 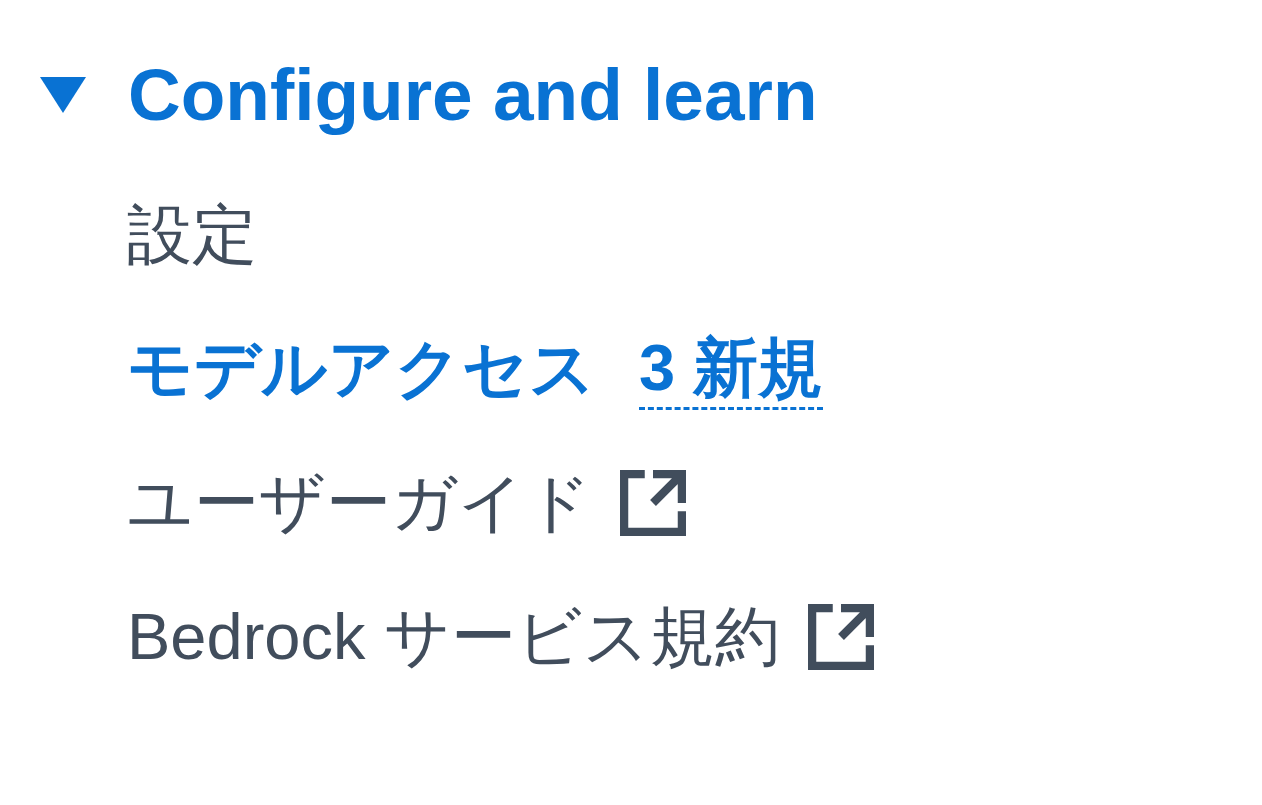 I want to click on section-toggle: Configure and learn, so click(x=429, y=95).